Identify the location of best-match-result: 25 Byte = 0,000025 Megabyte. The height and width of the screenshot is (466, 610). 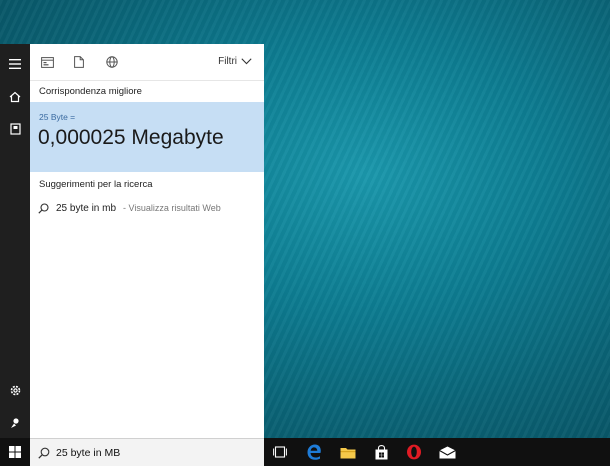
(147, 137).